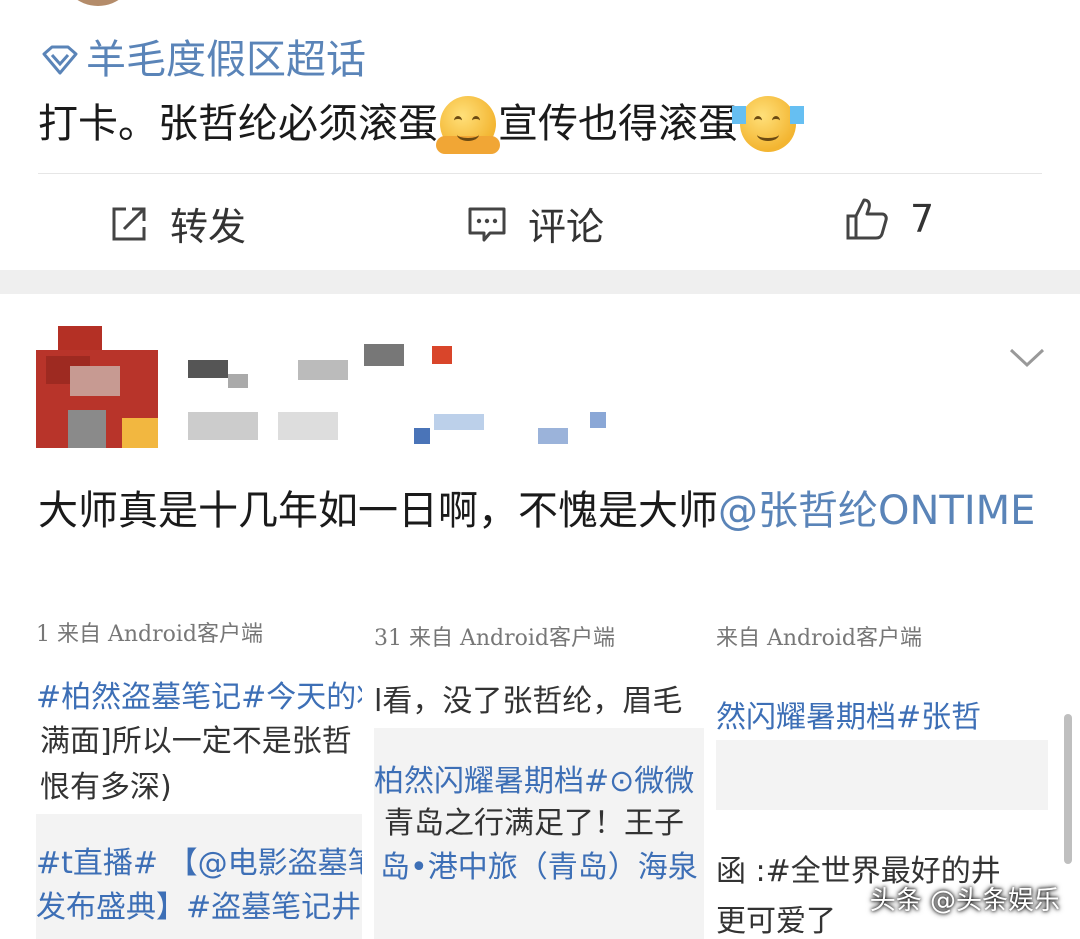  Describe the element at coordinates (129, 223) in the screenshot. I see `repost-icon` at that location.